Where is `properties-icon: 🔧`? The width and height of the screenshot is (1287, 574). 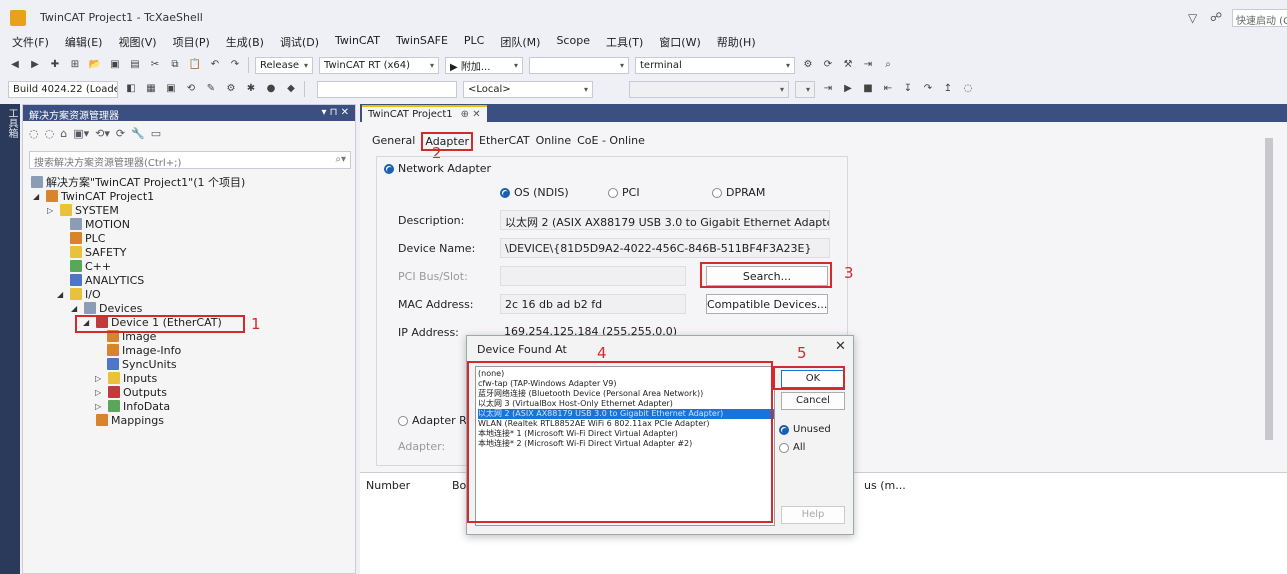
properties-icon: 🔧 is located at coordinates (138, 133).